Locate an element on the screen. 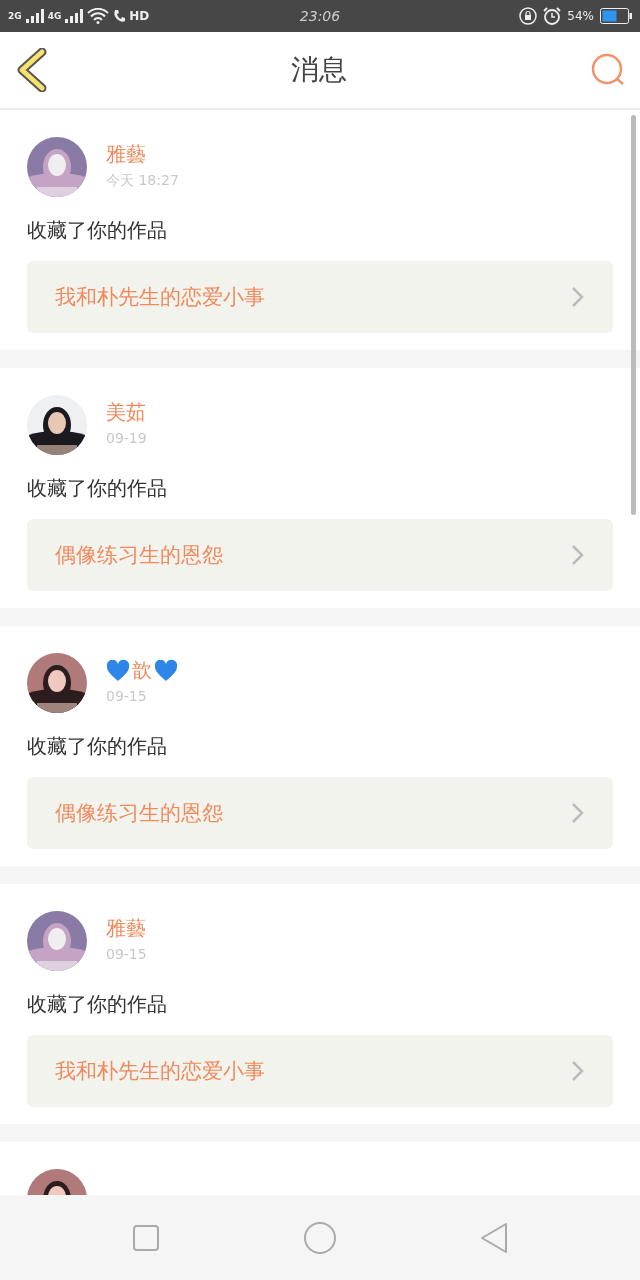 The width and height of the screenshot is (640, 1280). network-label: 4G is located at coordinates (54, 16).